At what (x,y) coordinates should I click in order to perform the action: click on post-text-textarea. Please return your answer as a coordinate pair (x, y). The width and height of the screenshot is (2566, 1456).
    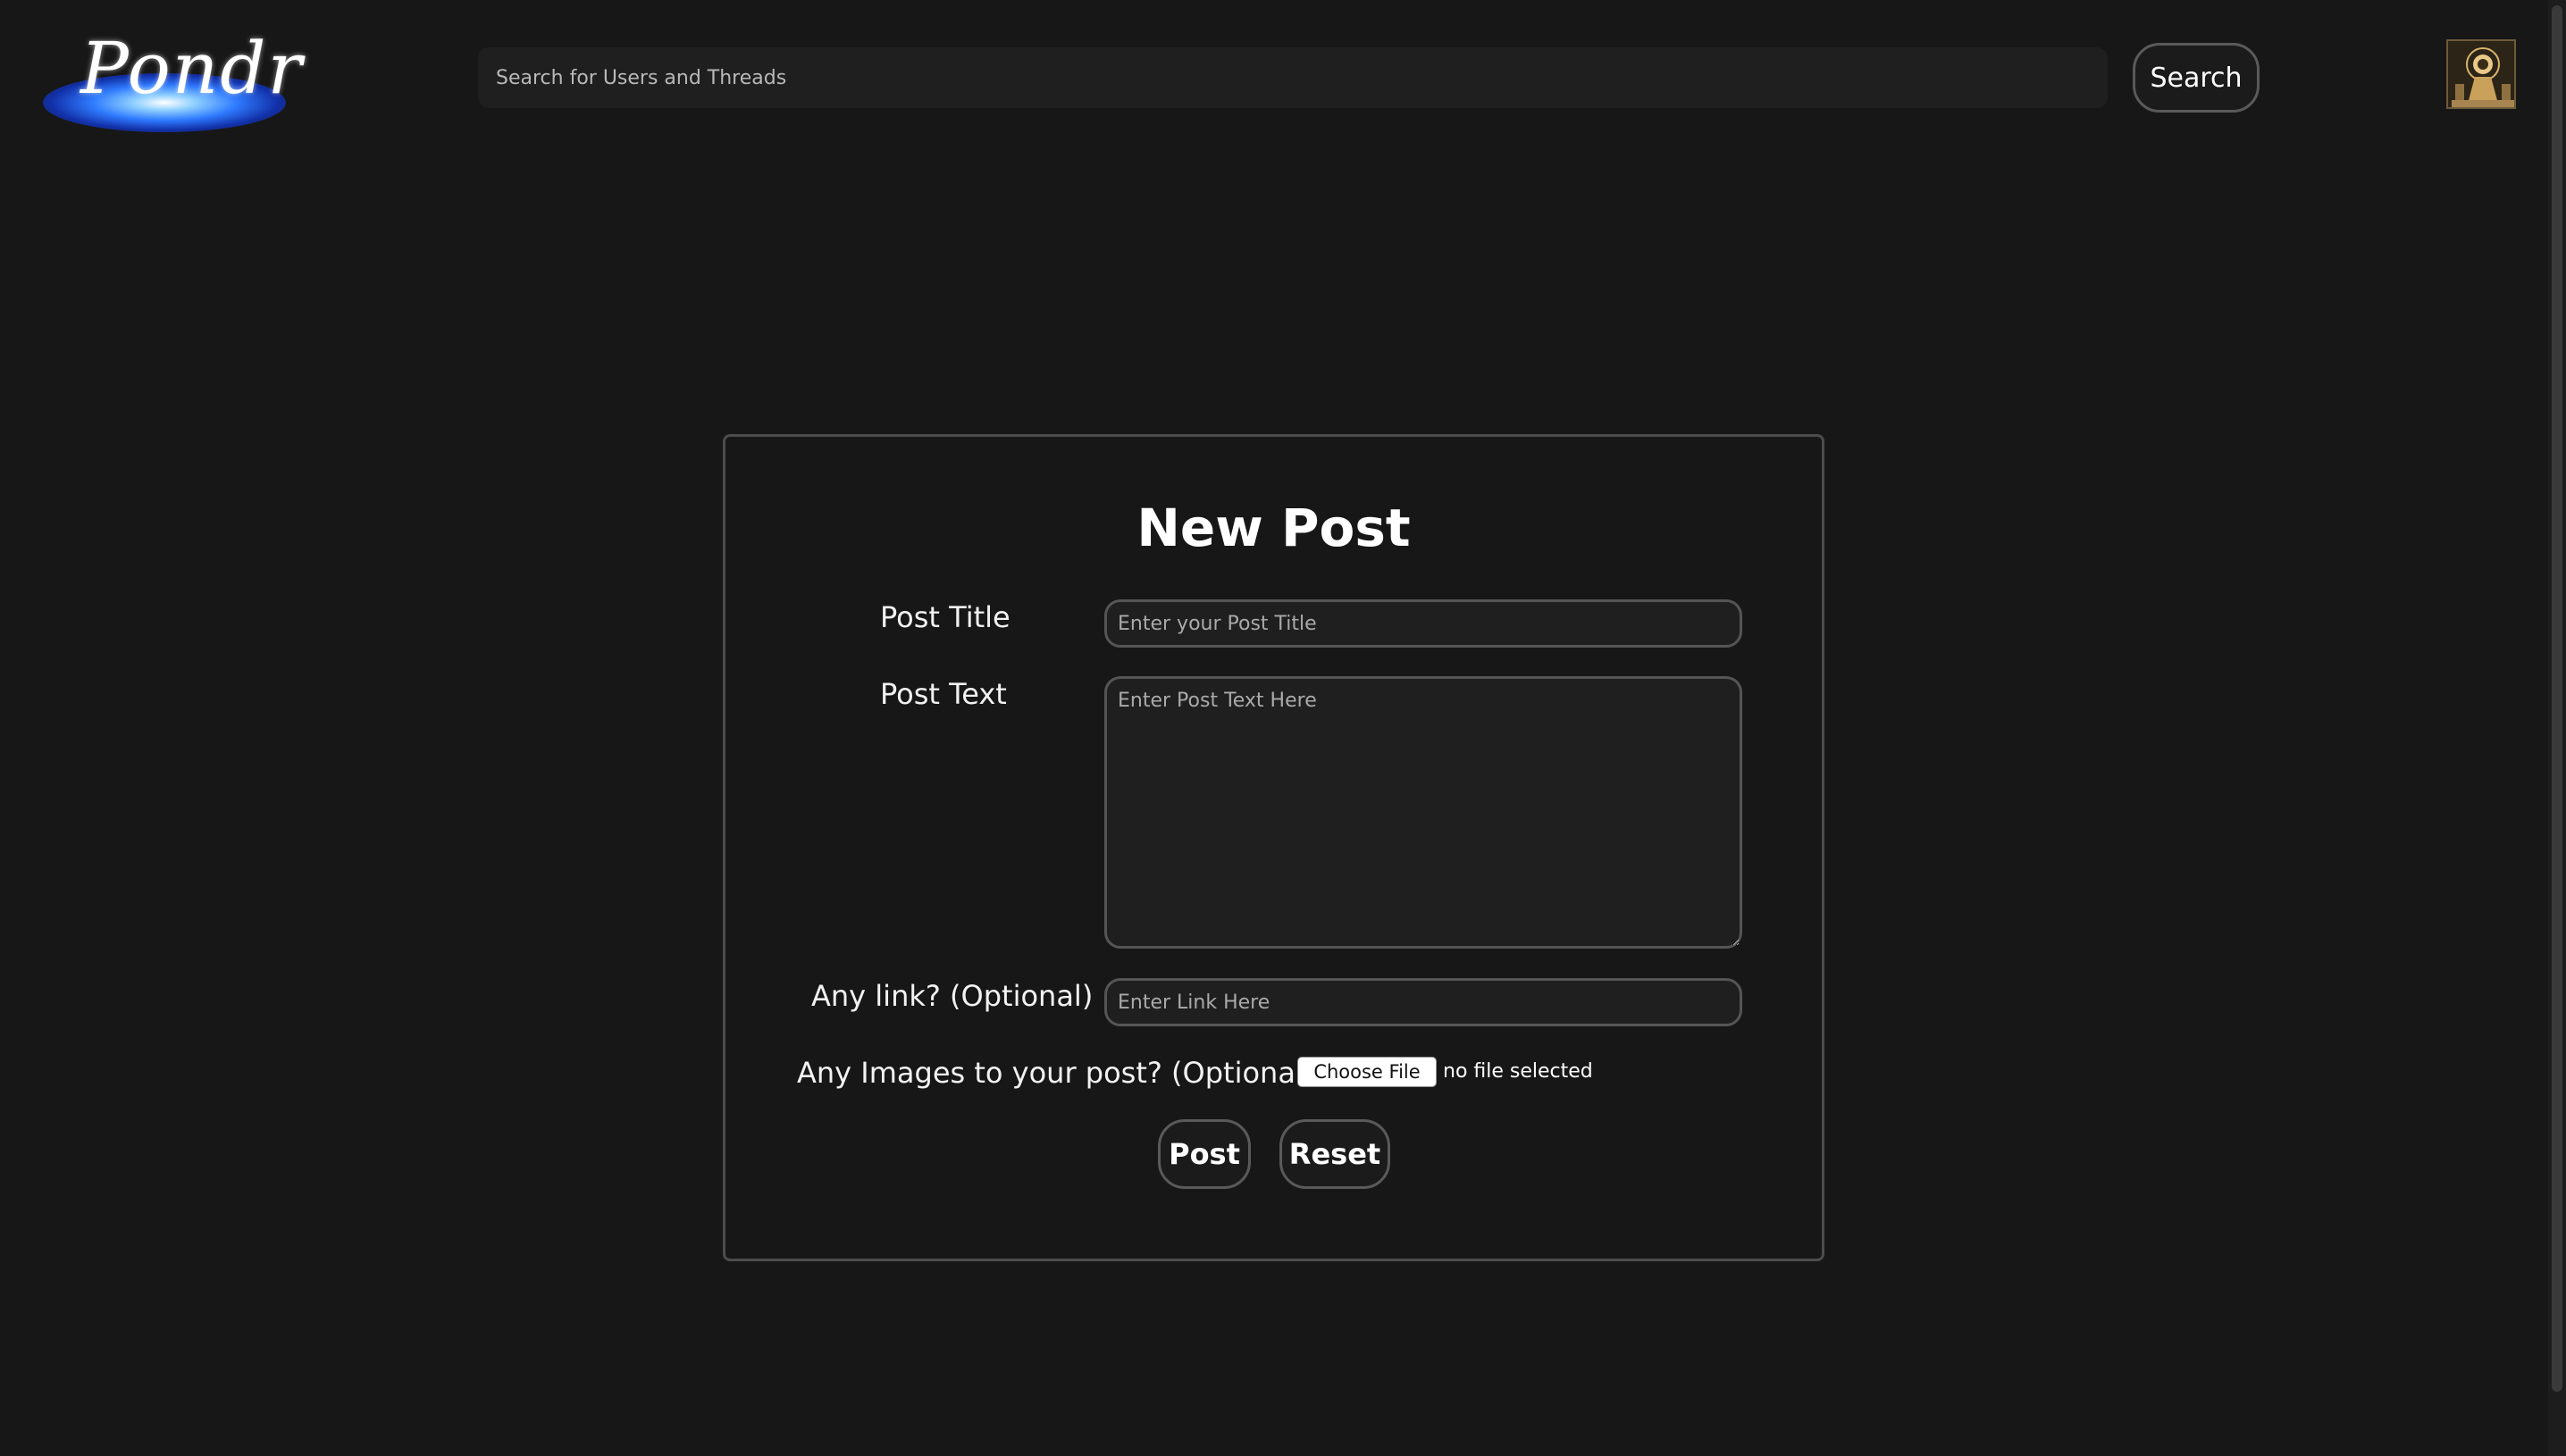
    Looking at the image, I should click on (1423, 812).